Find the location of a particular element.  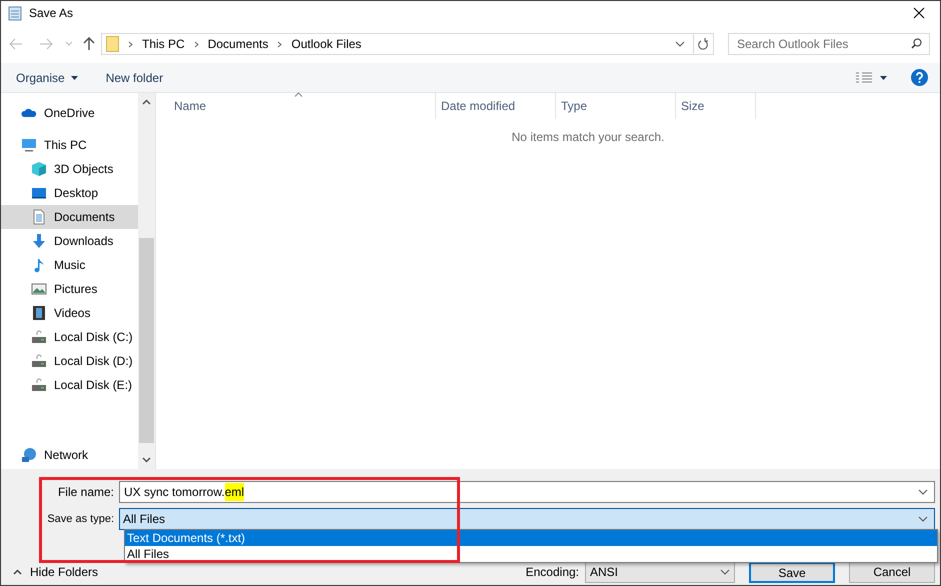

encoding-dropdown: ANSI is located at coordinates (660, 572).